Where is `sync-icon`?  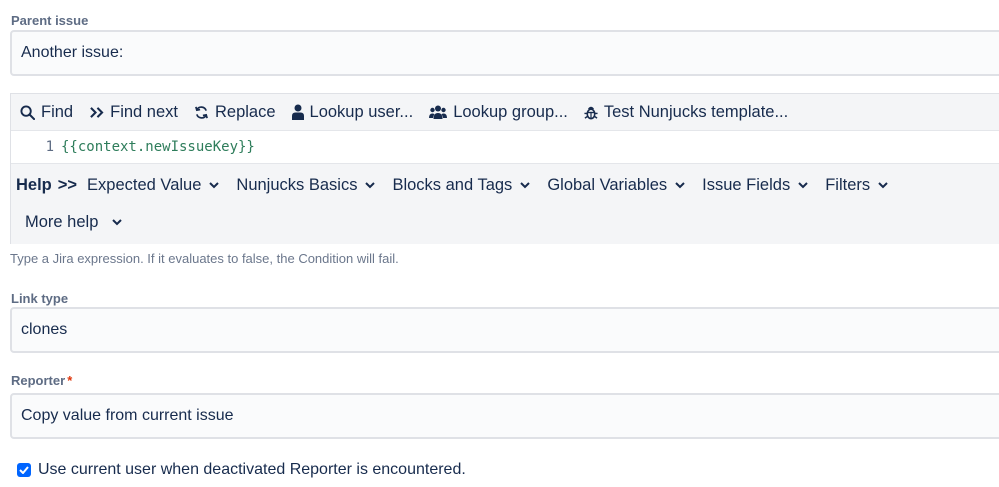
sync-icon is located at coordinates (201, 112).